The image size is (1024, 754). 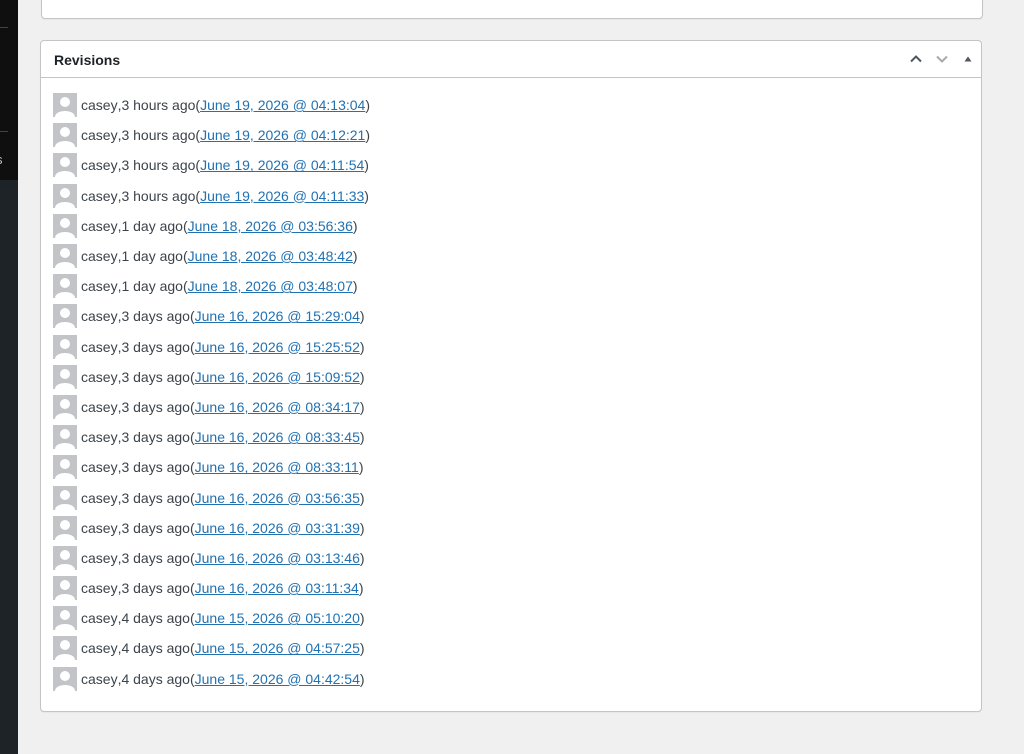 What do you see at coordinates (277, 347) in the screenshot?
I see `revision-date-link: June 16, 2026 @ 15:25:52` at bounding box center [277, 347].